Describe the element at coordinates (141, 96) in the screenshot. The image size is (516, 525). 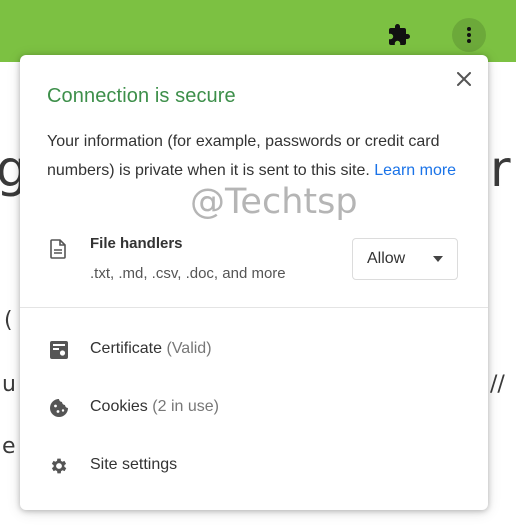
I see `connection-status-title: Connection is secure` at that location.